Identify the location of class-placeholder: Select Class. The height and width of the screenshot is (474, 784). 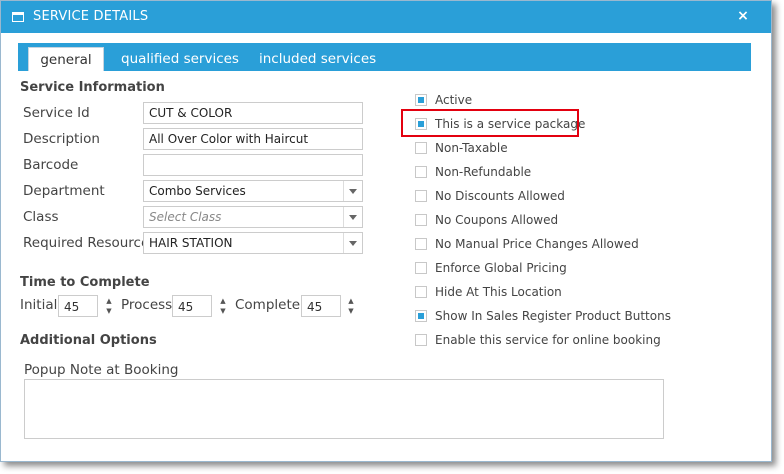
(185, 217).